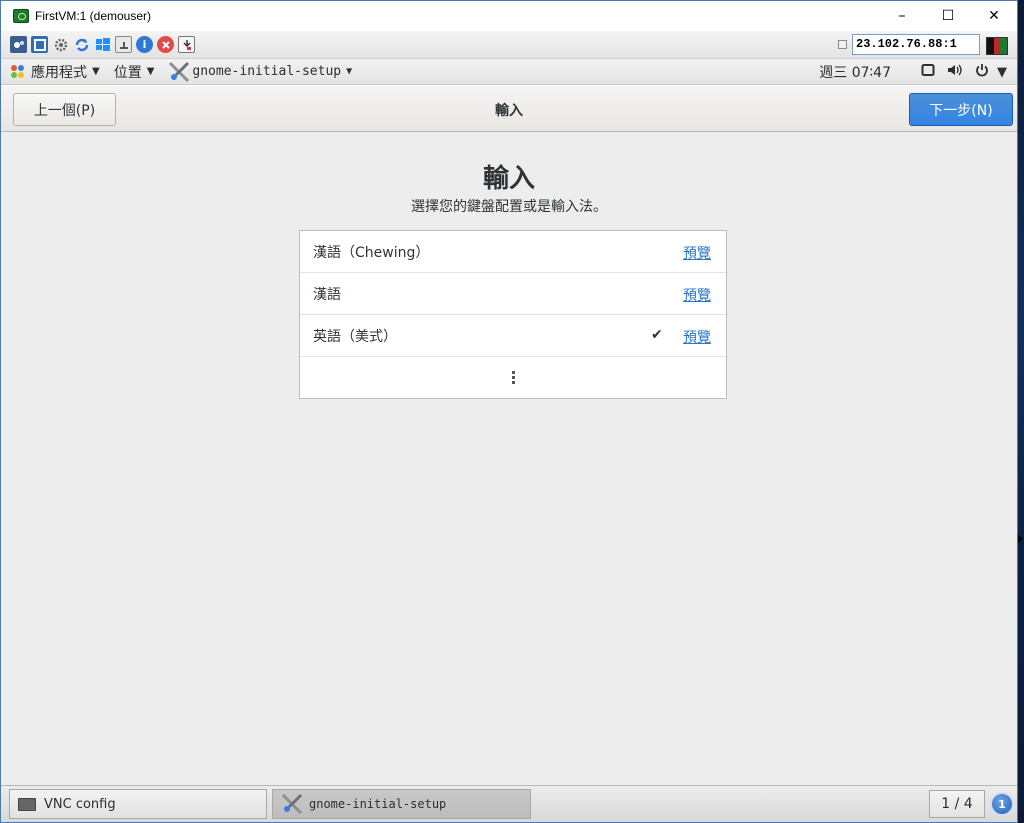  I want to click on applications-icon, so click(18, 71).